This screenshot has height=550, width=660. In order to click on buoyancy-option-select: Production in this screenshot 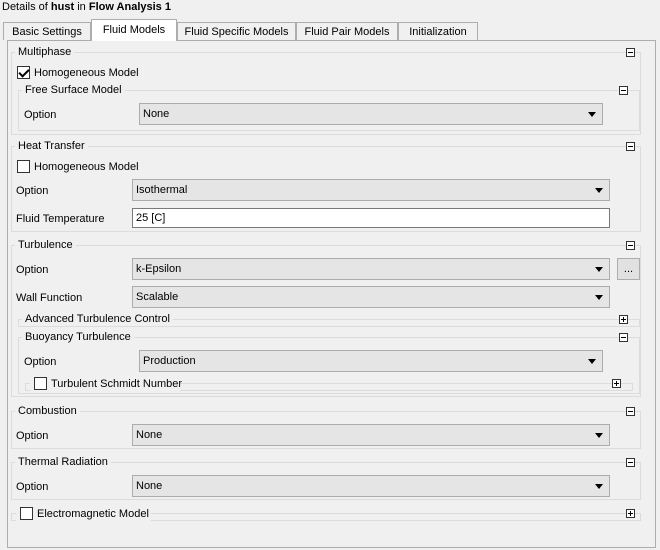, I will do `click(371, 361)`.